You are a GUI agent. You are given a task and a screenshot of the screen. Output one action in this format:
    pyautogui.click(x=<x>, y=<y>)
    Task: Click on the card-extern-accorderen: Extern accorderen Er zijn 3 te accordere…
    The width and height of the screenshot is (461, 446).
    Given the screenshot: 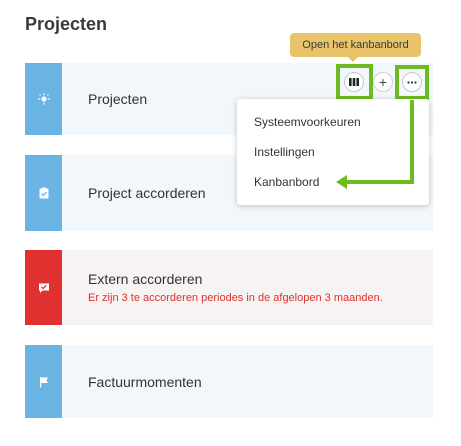 What is the action you would take?
    pyautogui.click(x=229, y=287)
    